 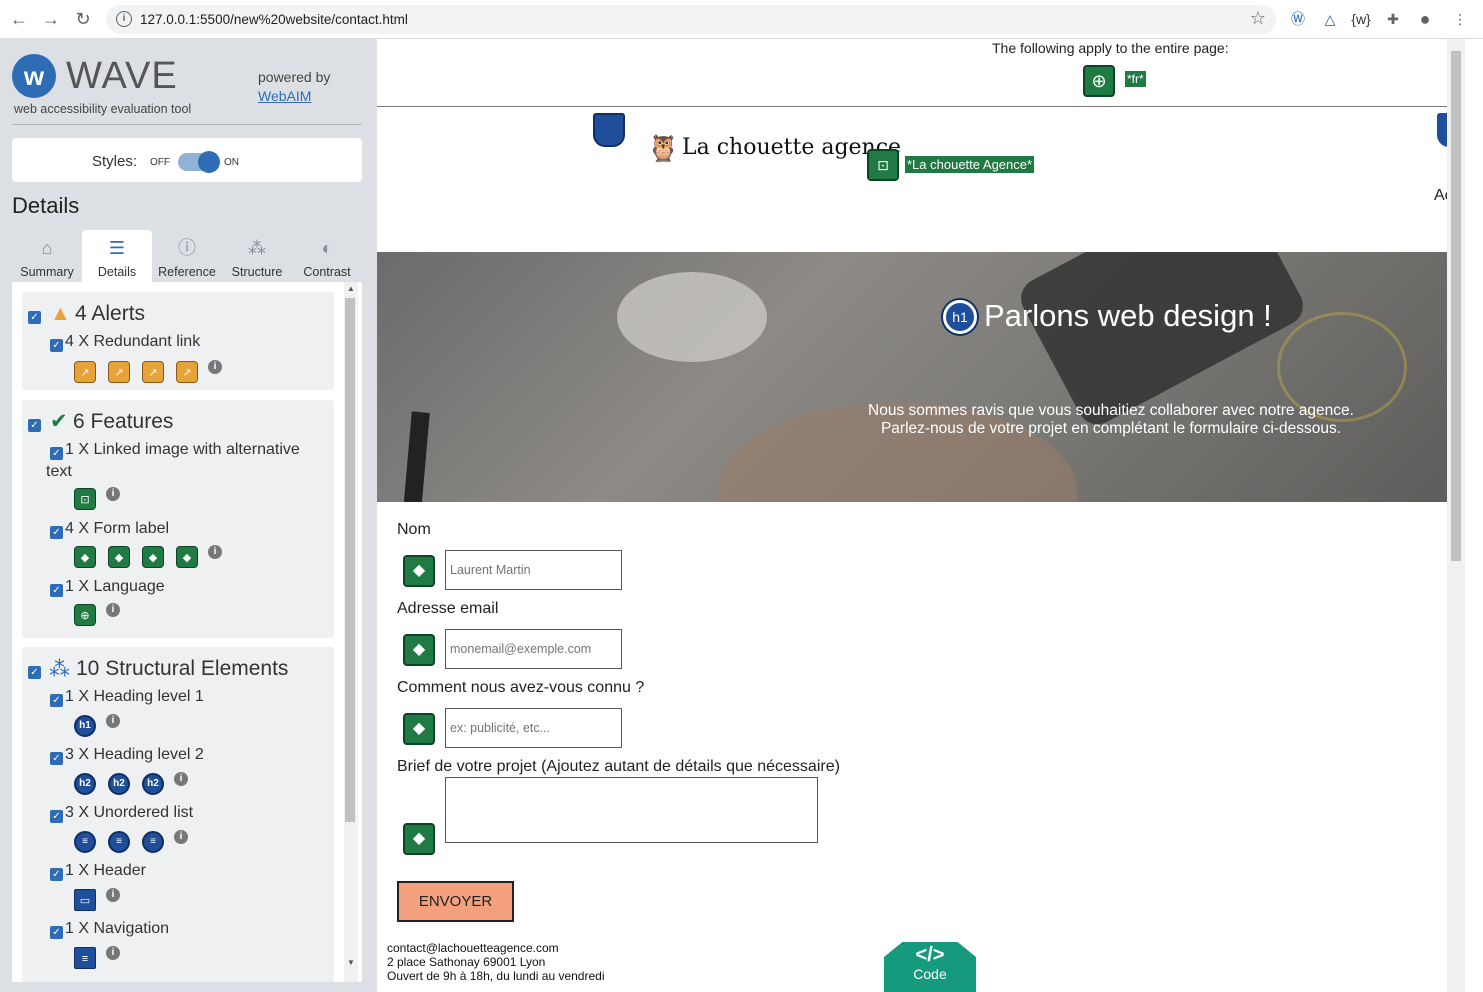 I want to click on site-info-icon: i, so click(x=124, y=19).